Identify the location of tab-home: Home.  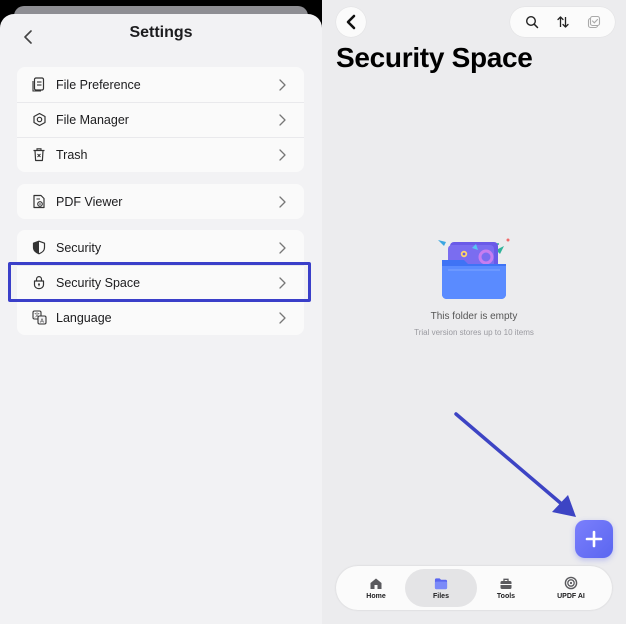
(376, 588).